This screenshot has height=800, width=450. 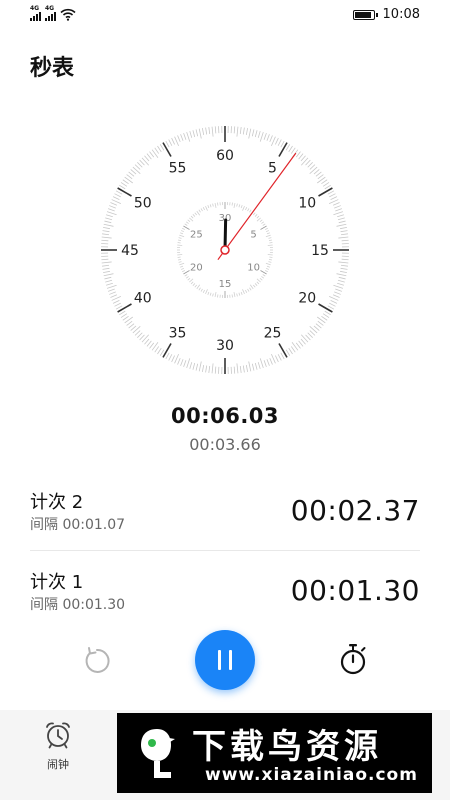 What do you see at coordinates (225, 660) in the screenshot?
I see `pause-button` at bounding box center [225, 660].